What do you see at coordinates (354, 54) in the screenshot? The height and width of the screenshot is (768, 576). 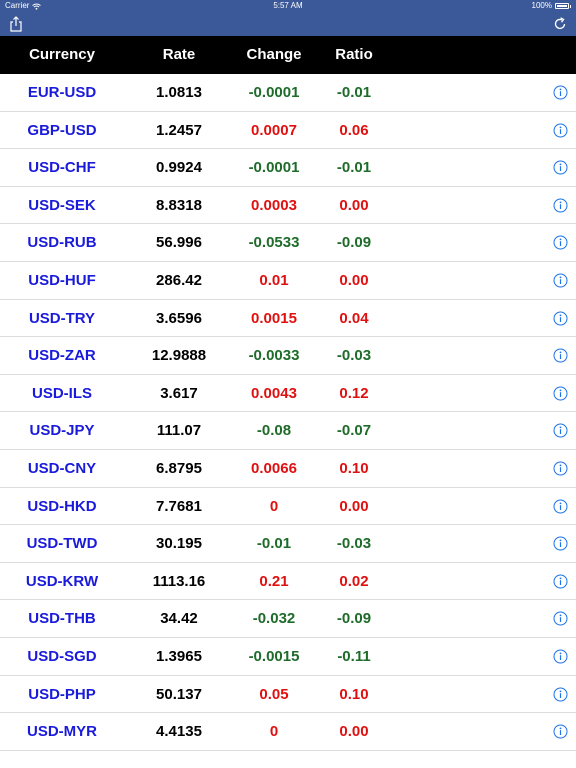 I see `ratio-column-header: Ratio` at bounding box center [354, 54].